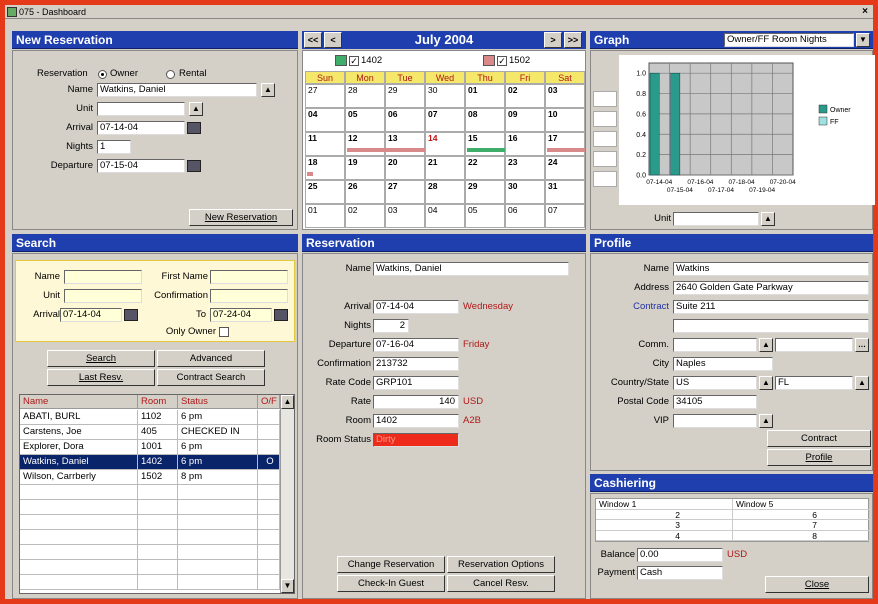  What do you see at coordinates (819, 457) in the screenshot?
I see `profile-button: Profile` at bounding box center [819, 457].